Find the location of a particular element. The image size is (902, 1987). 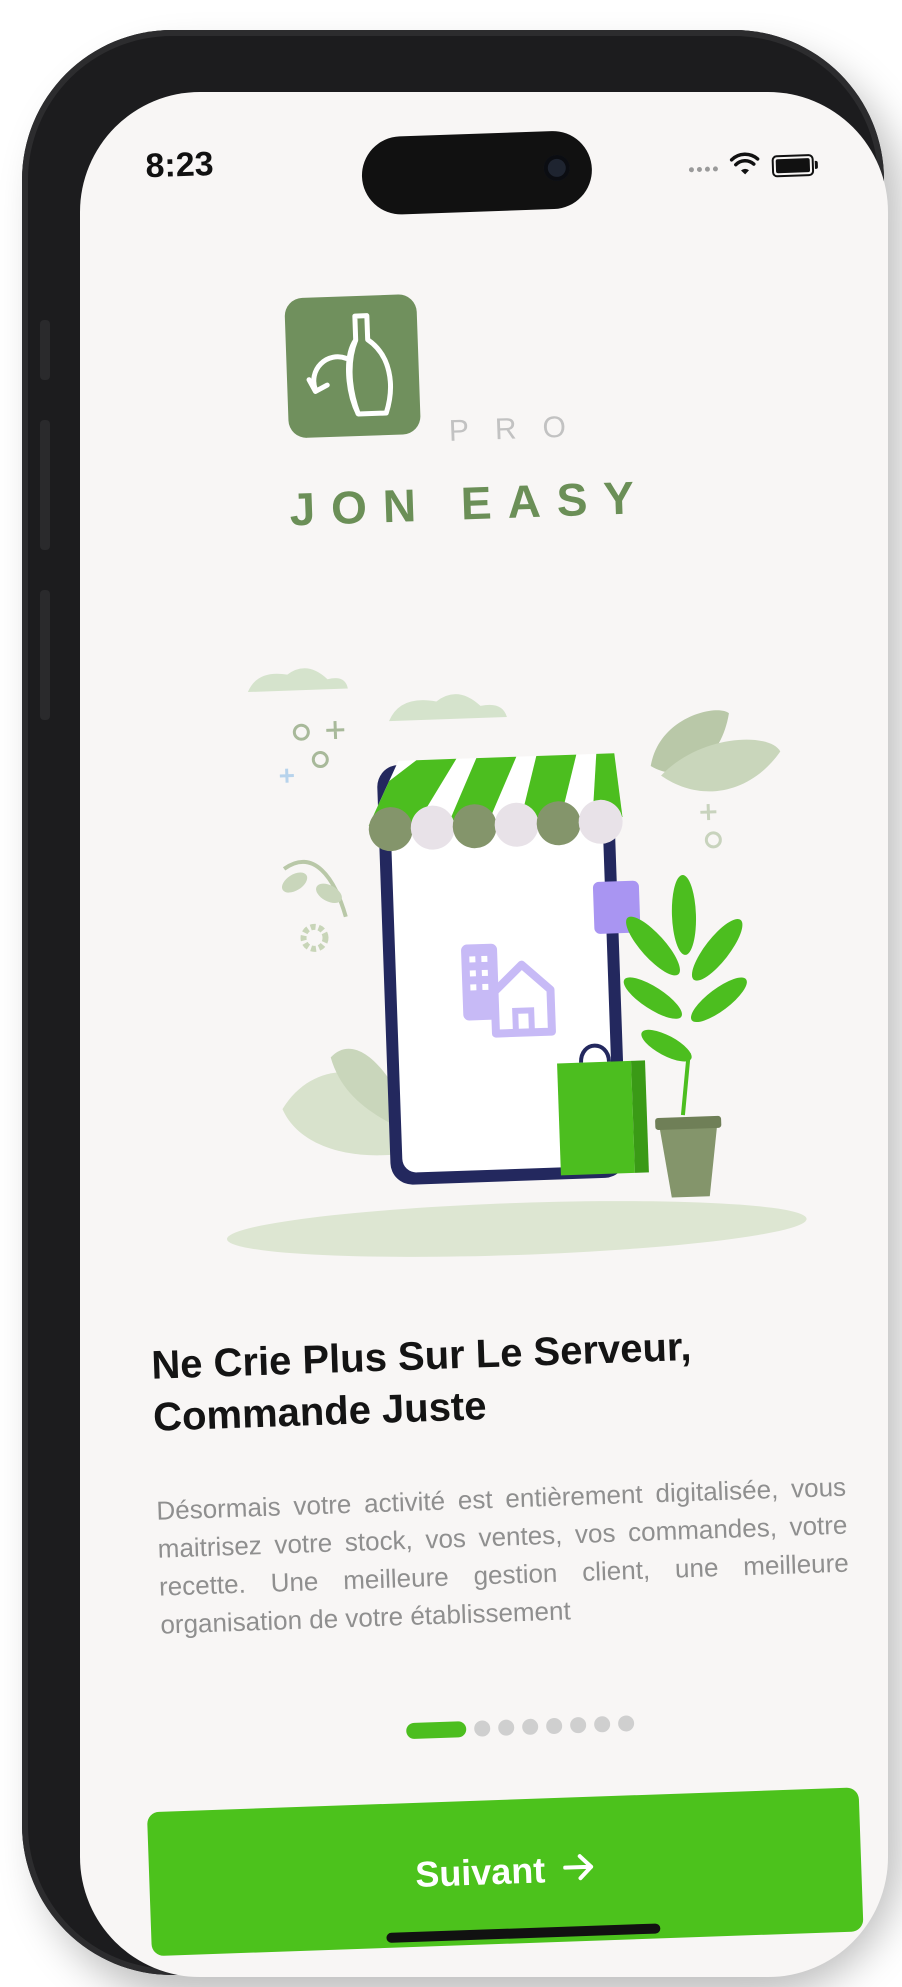

mute-switch is located at coordinates (45, 350).